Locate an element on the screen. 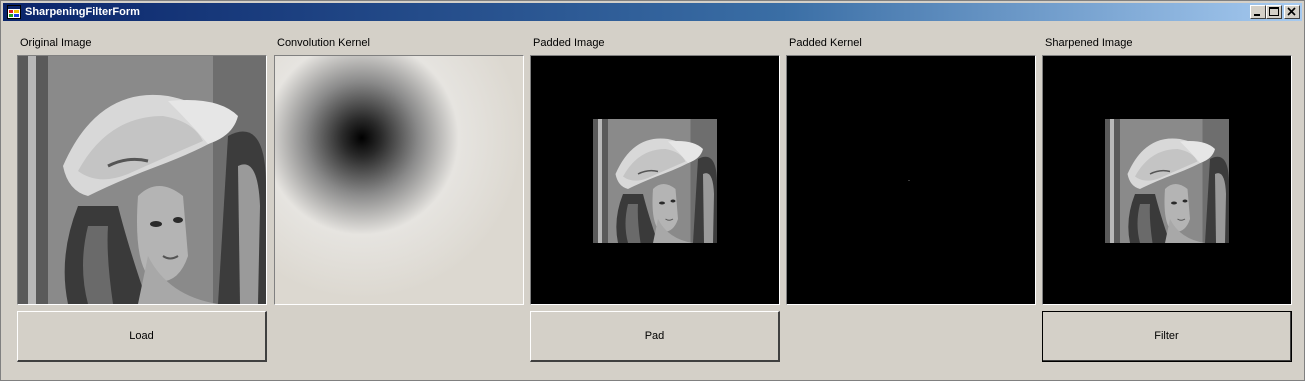  original-image is located at coordinates (142, 180).